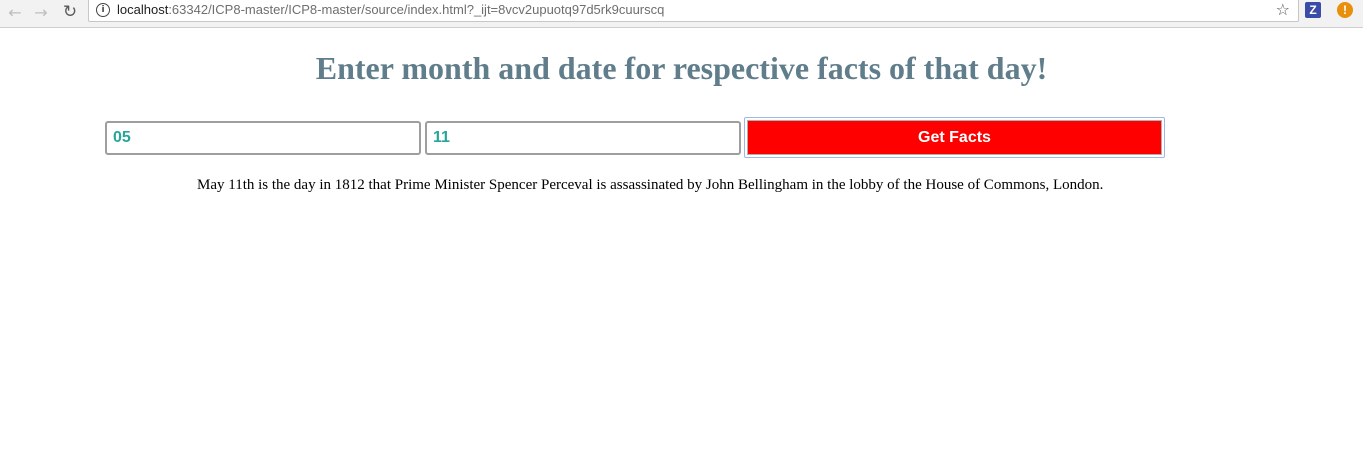  What do you see at coordinates (1345, 10) in the screenshot?
I see `alert-extension-icon: !` at bounding box center [1345, 10].